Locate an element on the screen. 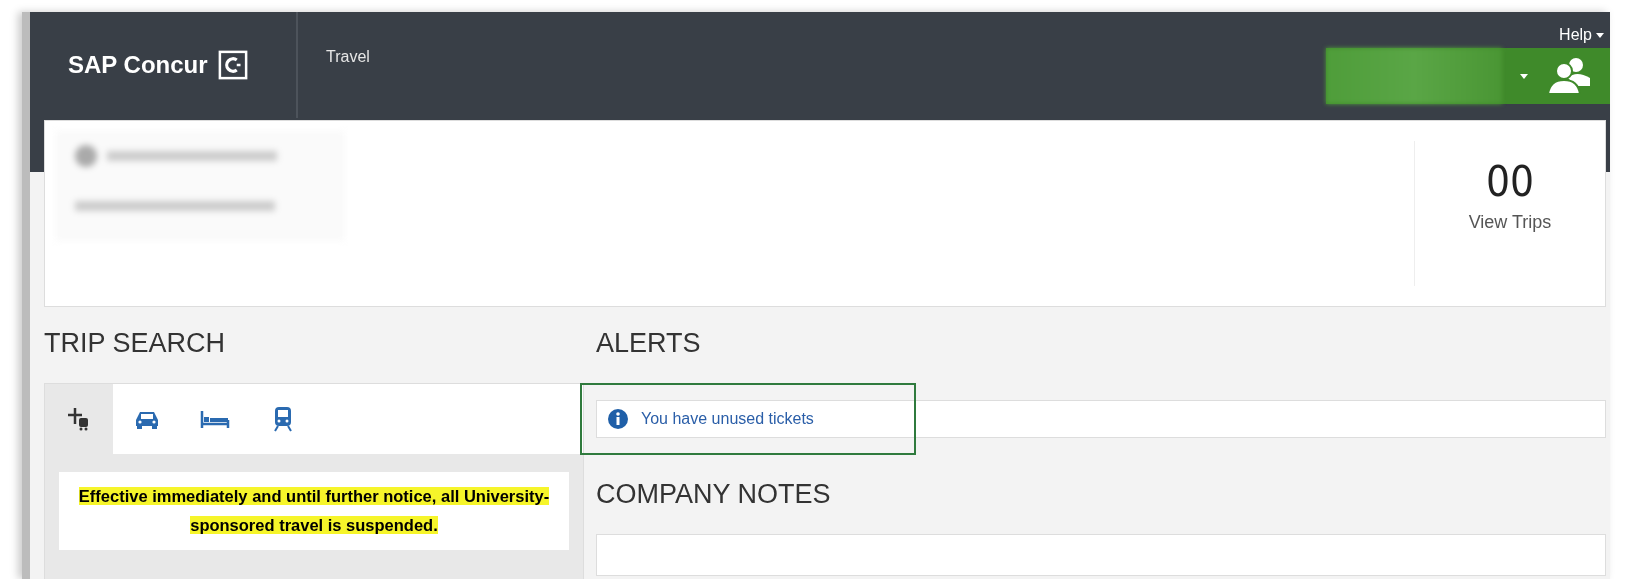 This screenshot has width=1630, height=579. info-icon is located at coordinates (618, 419).